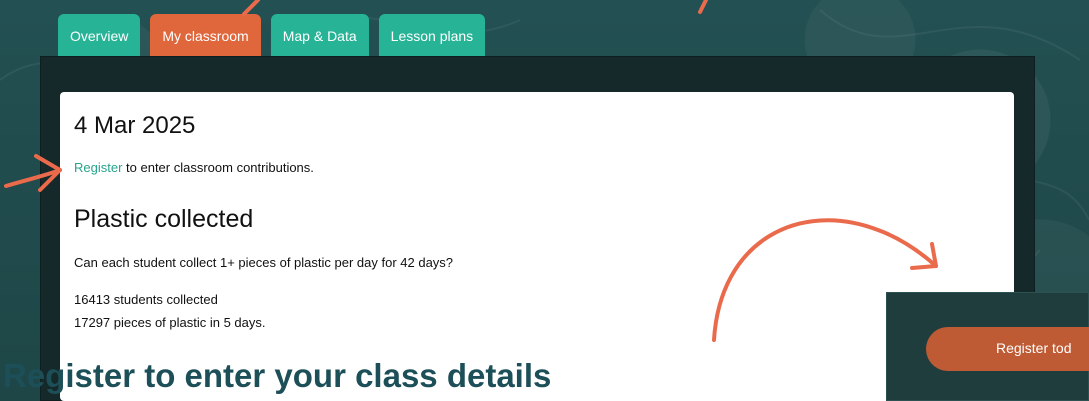 The height and width of the screenshot is (401, 1089). I want to click on caption-heading: Register to enter your class details, so click(277, 375).